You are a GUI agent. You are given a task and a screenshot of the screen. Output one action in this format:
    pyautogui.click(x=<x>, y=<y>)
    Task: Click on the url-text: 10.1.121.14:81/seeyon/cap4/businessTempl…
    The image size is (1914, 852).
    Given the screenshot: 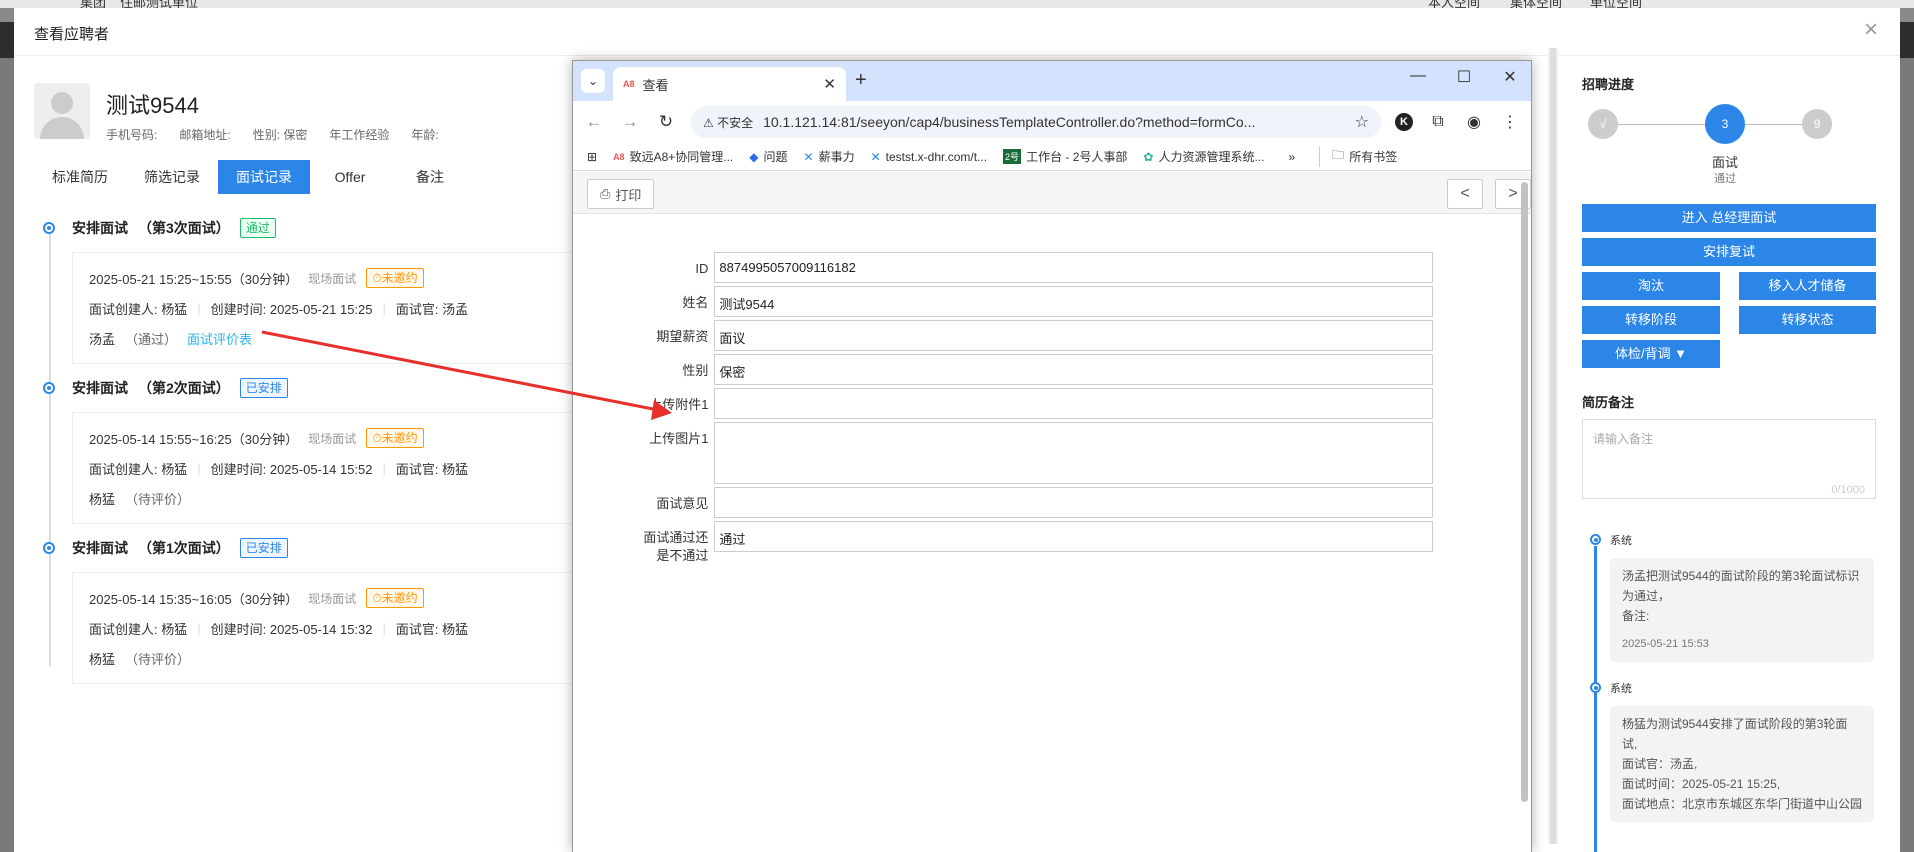 What is the action you would take?
    pyautogui.click(x=1009, y=122)
    